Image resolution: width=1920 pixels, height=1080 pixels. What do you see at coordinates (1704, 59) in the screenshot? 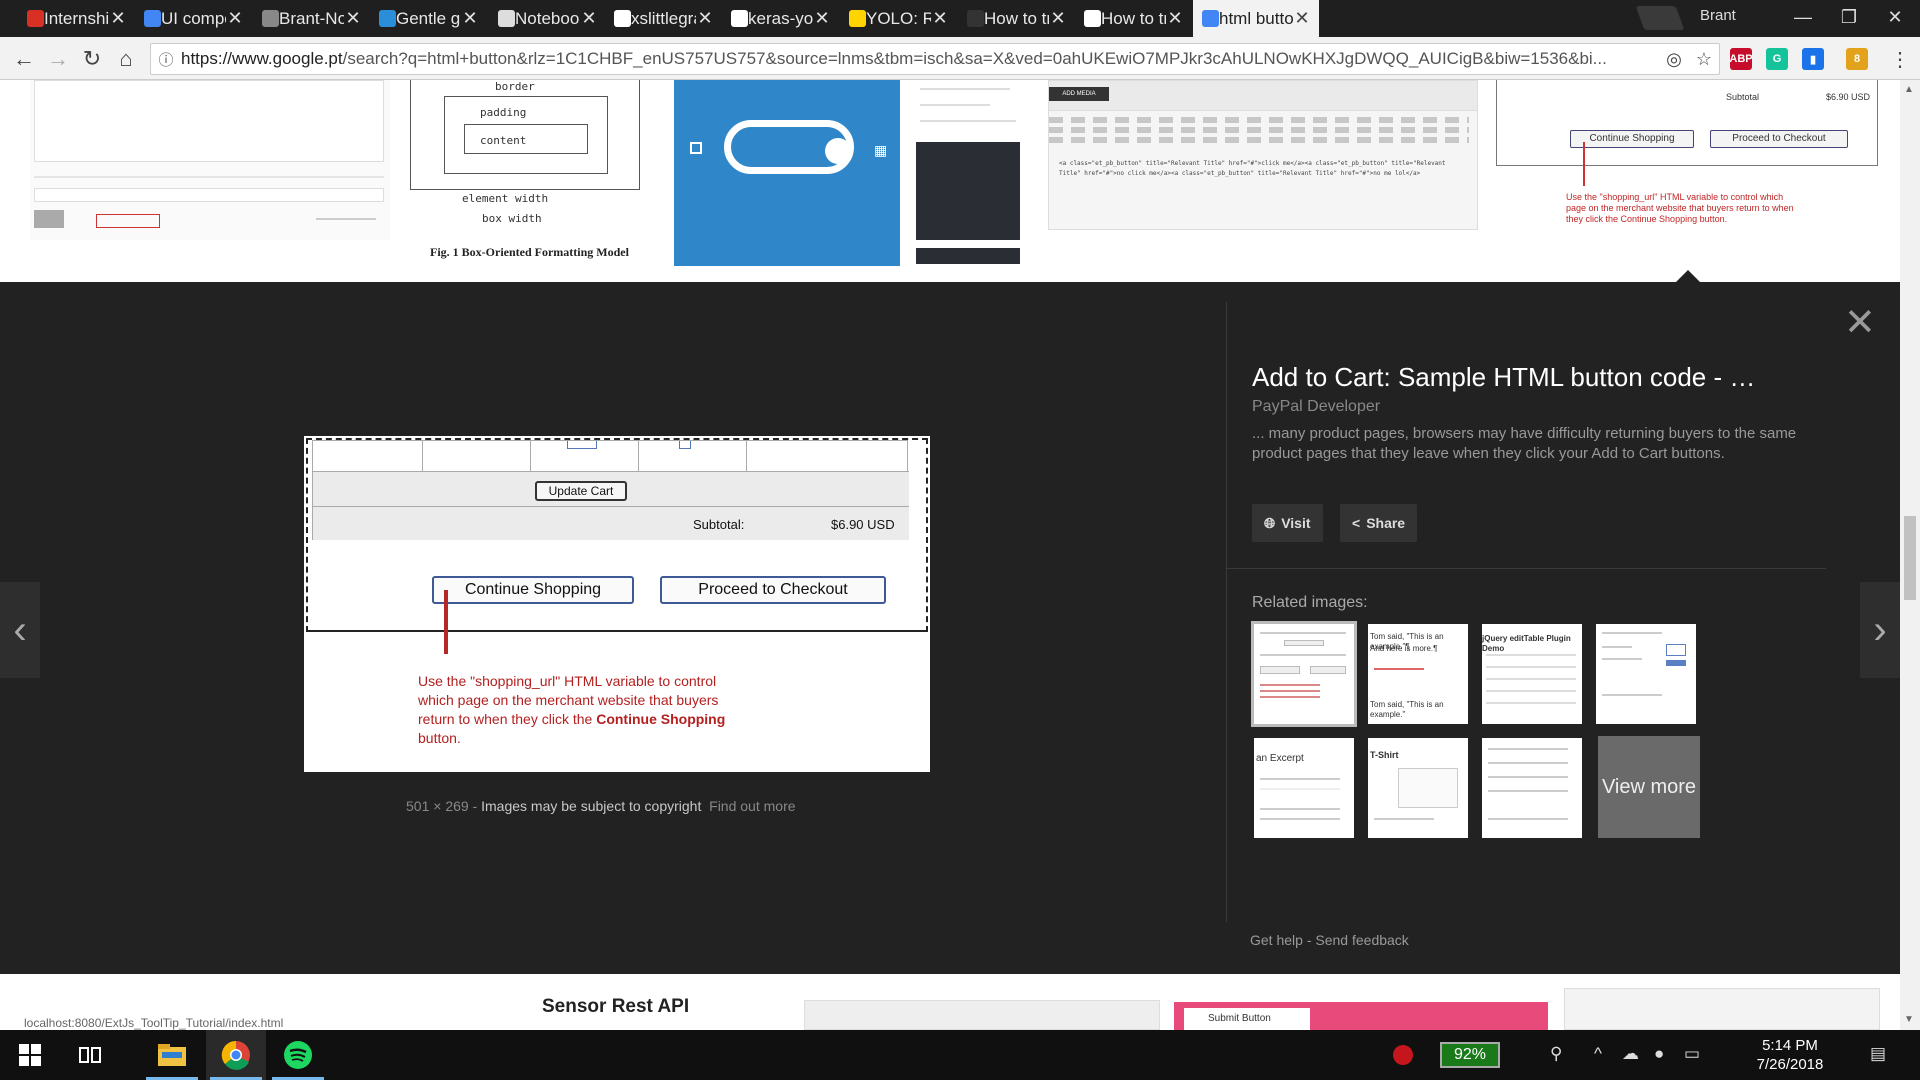
I see `bookmark-star-icon: ☆` at bounding box center [1704, 59].